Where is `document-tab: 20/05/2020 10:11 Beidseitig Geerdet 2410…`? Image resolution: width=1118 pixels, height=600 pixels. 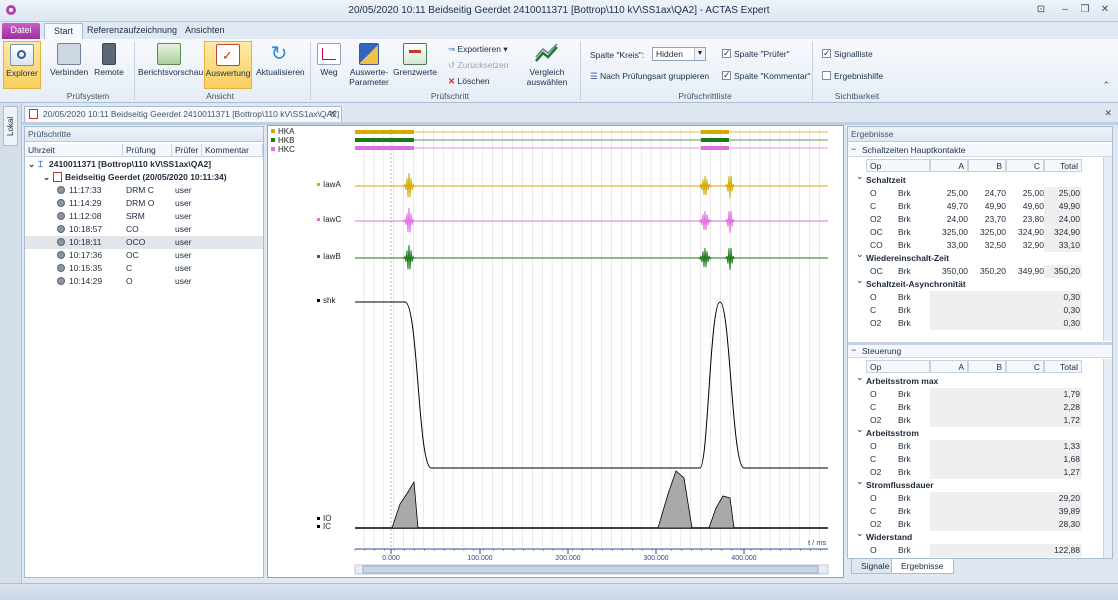
document-tab: 20/05/2020 10:11 Beidseitig Geerdet 2410… is located at coordinates (183, 114).